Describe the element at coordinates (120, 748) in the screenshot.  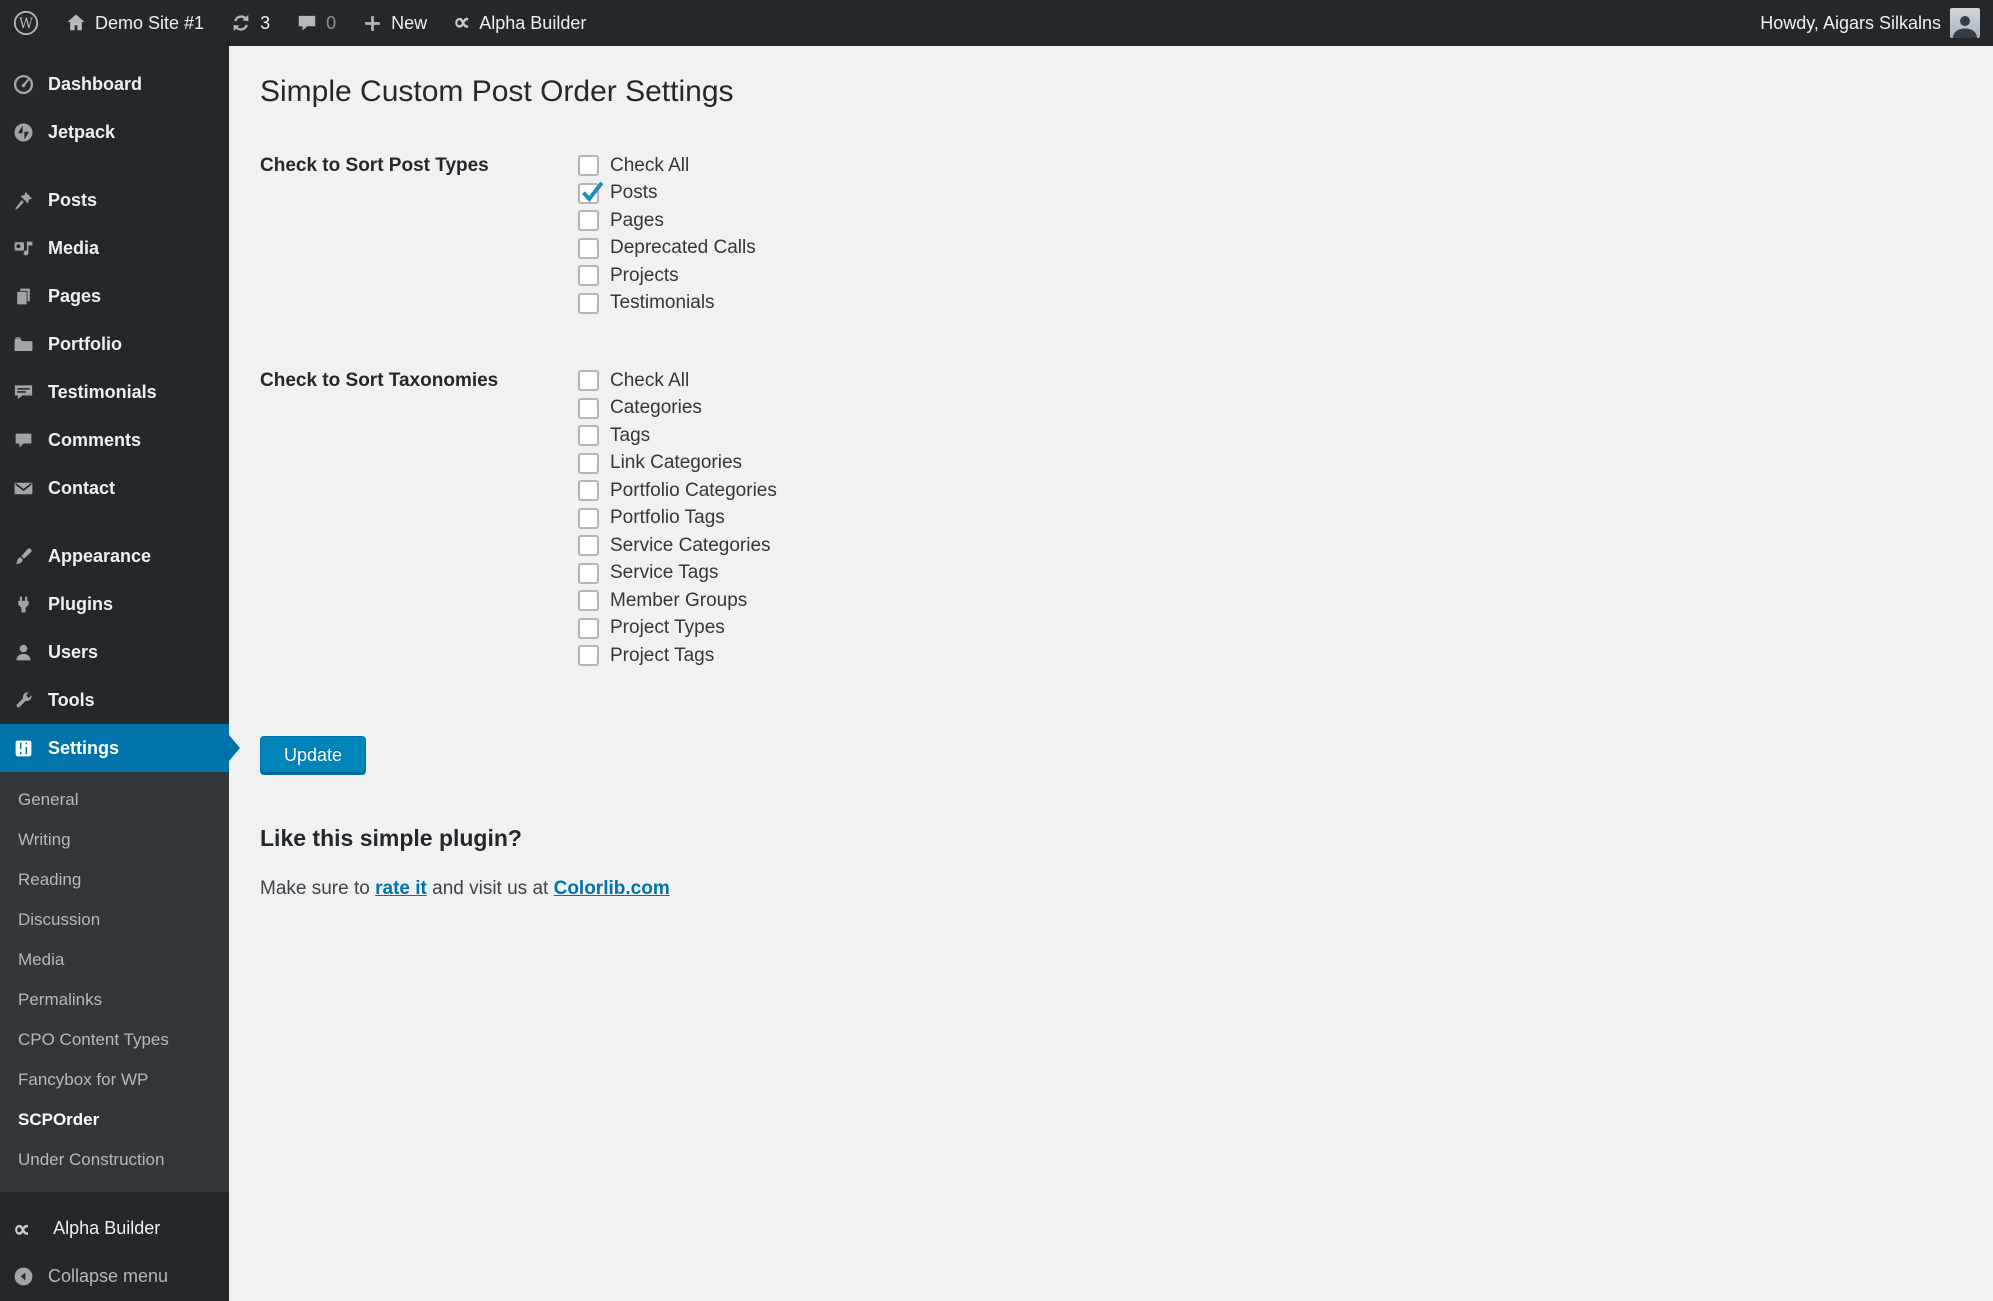
I see `sidebar-item-settings: Settings` at that location.